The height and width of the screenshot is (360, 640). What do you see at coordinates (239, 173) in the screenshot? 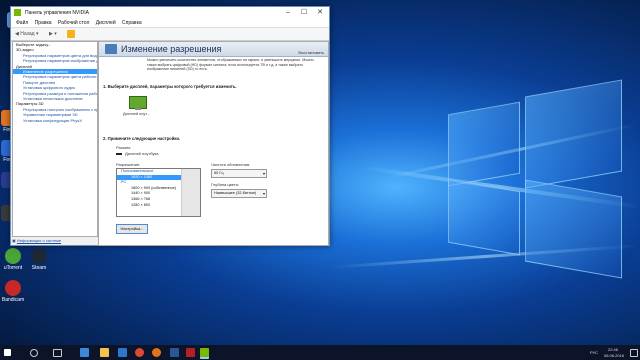
I see `refresh-rate-select: 60 Гц ▾` at bounding box center [239, 173].